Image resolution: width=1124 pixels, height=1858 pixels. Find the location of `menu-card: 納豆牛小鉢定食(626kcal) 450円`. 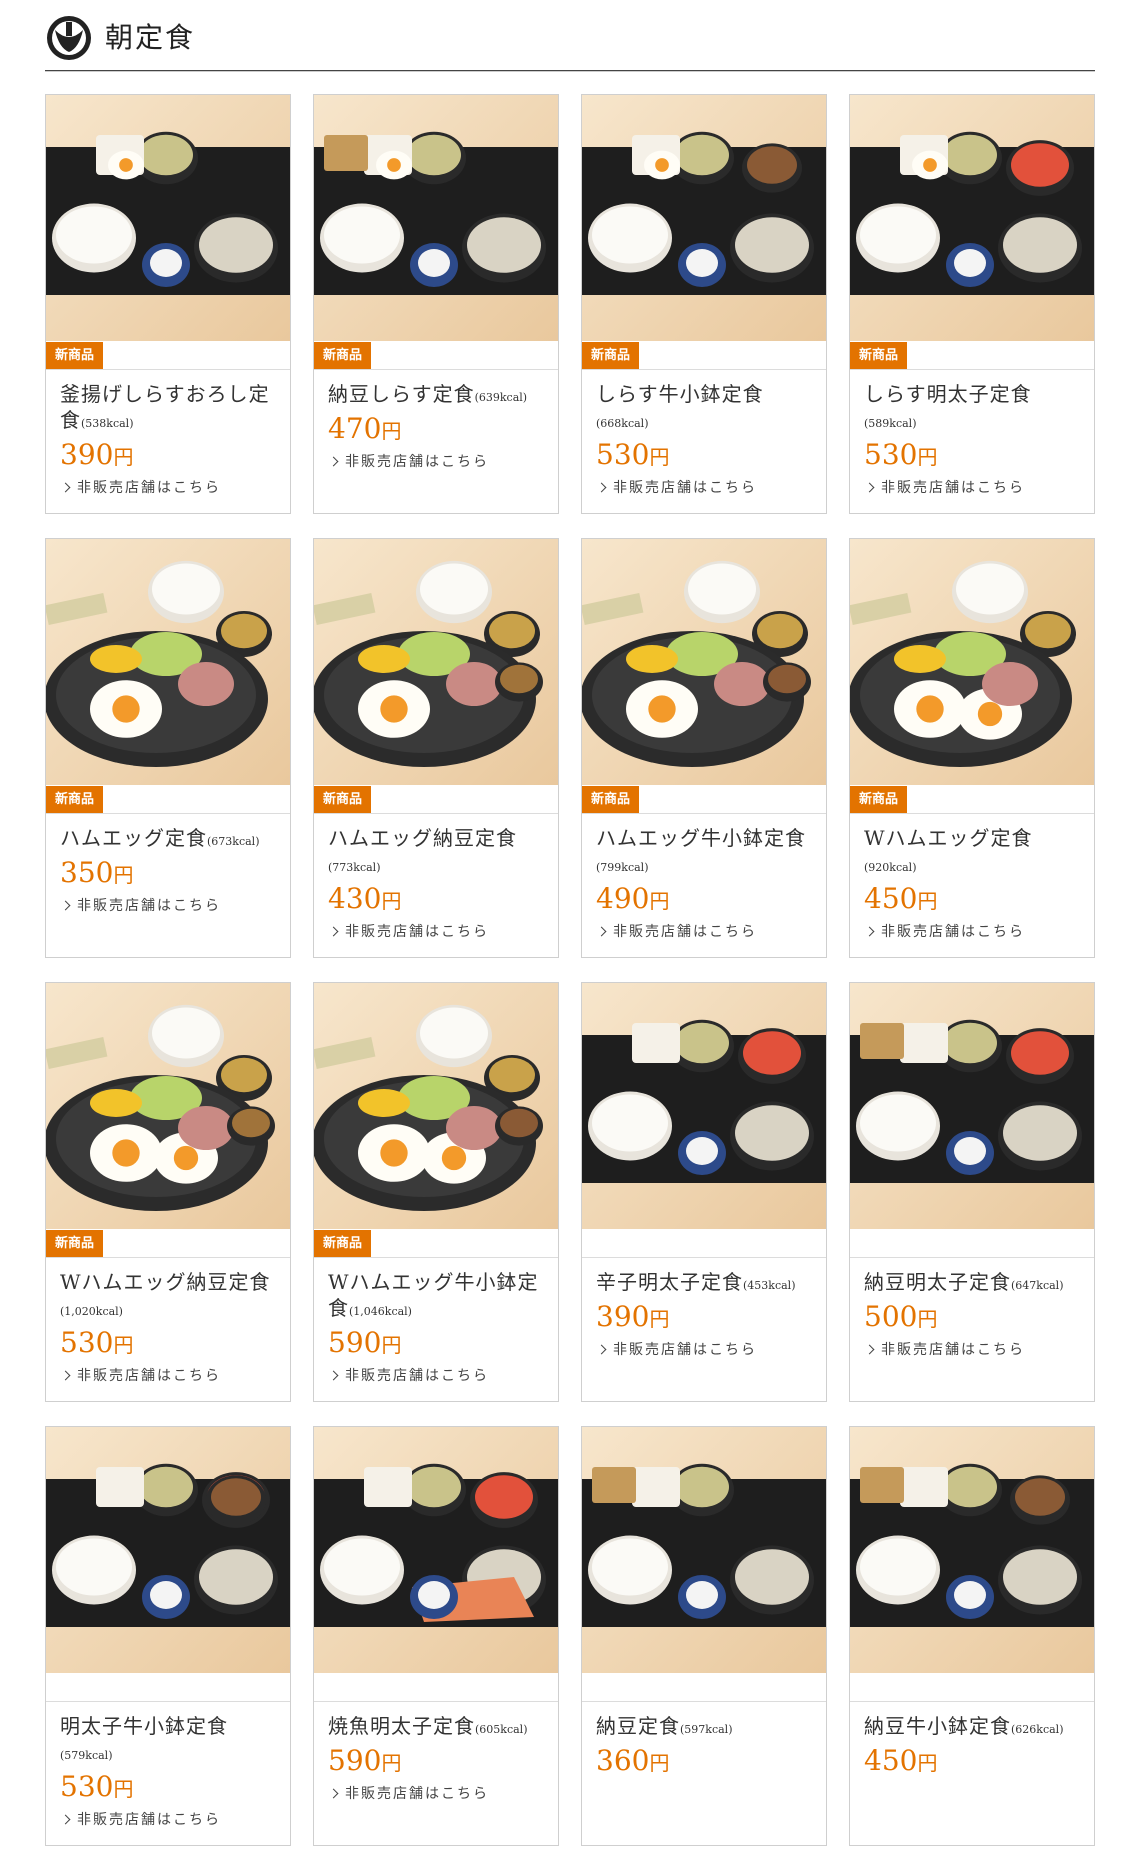

menu-card: 納豆牛小鉢定食(626kcal) 450円 is located at coordinates (972, 1636).